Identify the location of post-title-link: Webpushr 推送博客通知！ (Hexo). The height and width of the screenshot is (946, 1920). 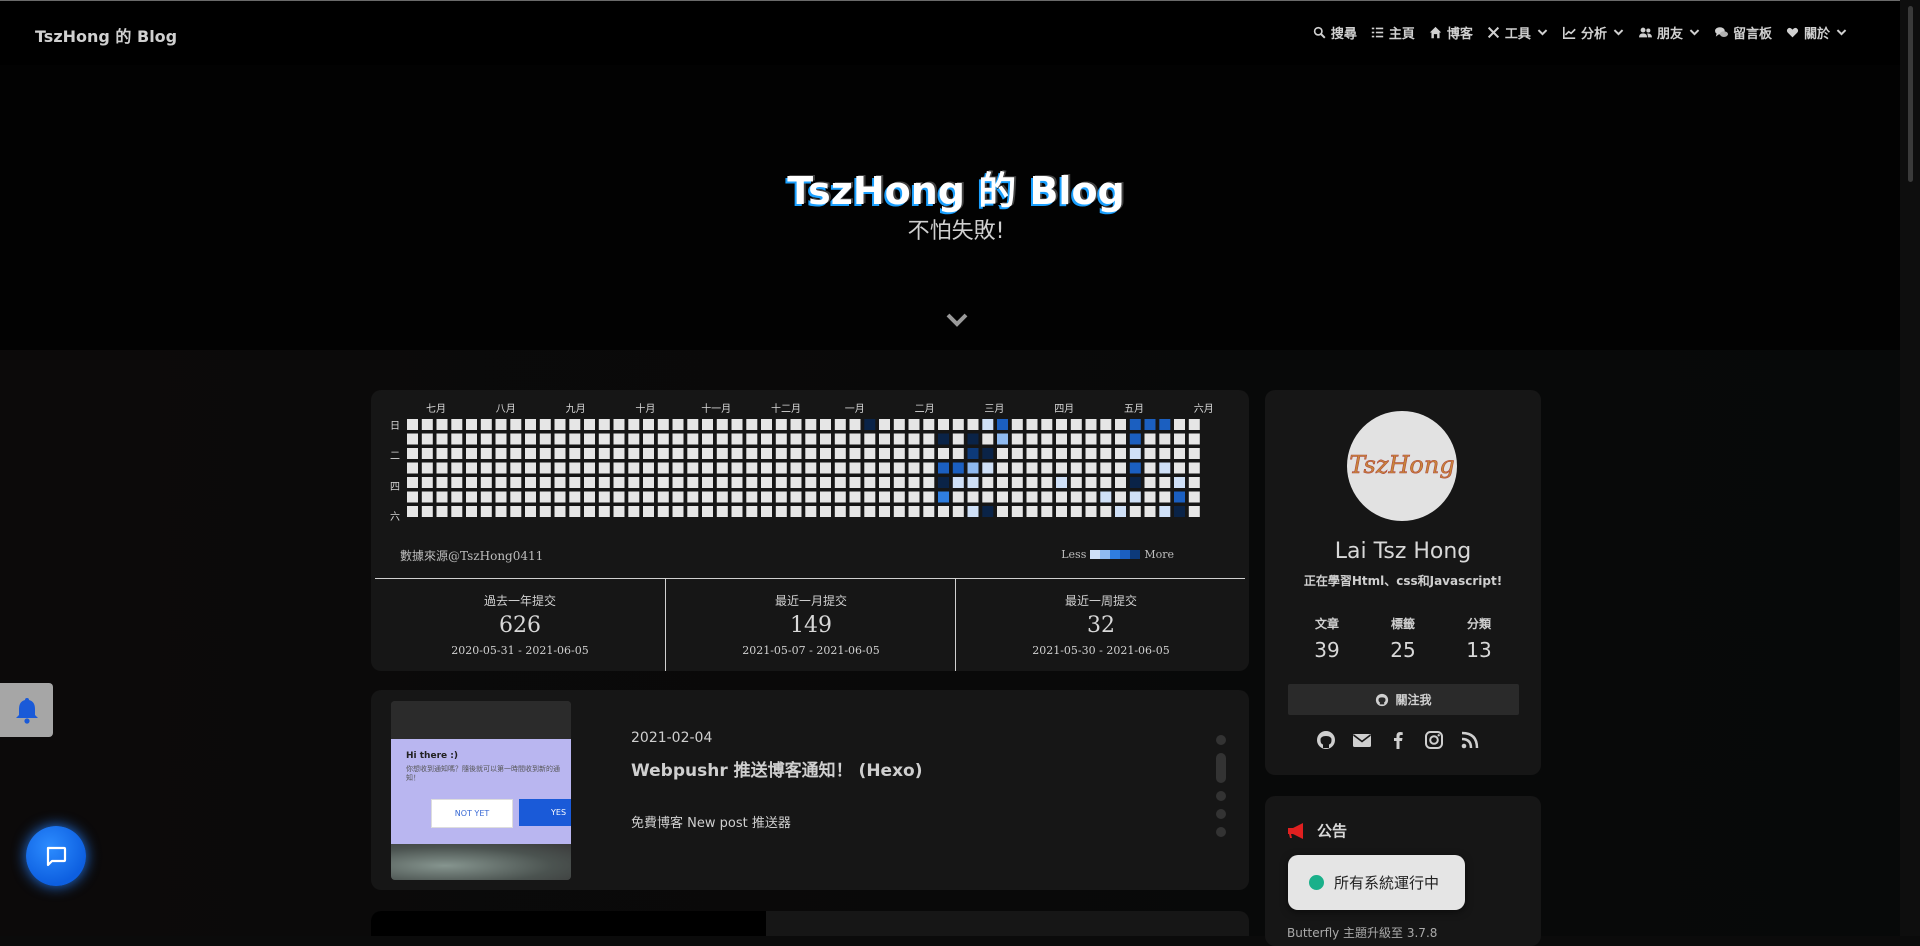
(777, 768).